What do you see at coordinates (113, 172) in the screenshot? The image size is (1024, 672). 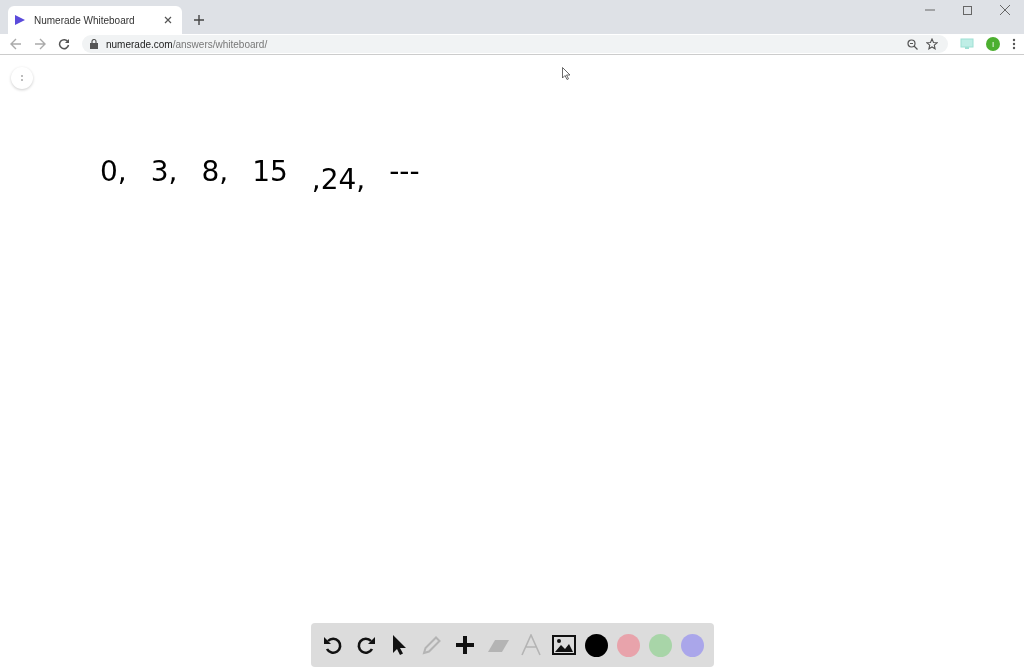 I see `handwritten-term: 0,` at bounding box center [113, 172].